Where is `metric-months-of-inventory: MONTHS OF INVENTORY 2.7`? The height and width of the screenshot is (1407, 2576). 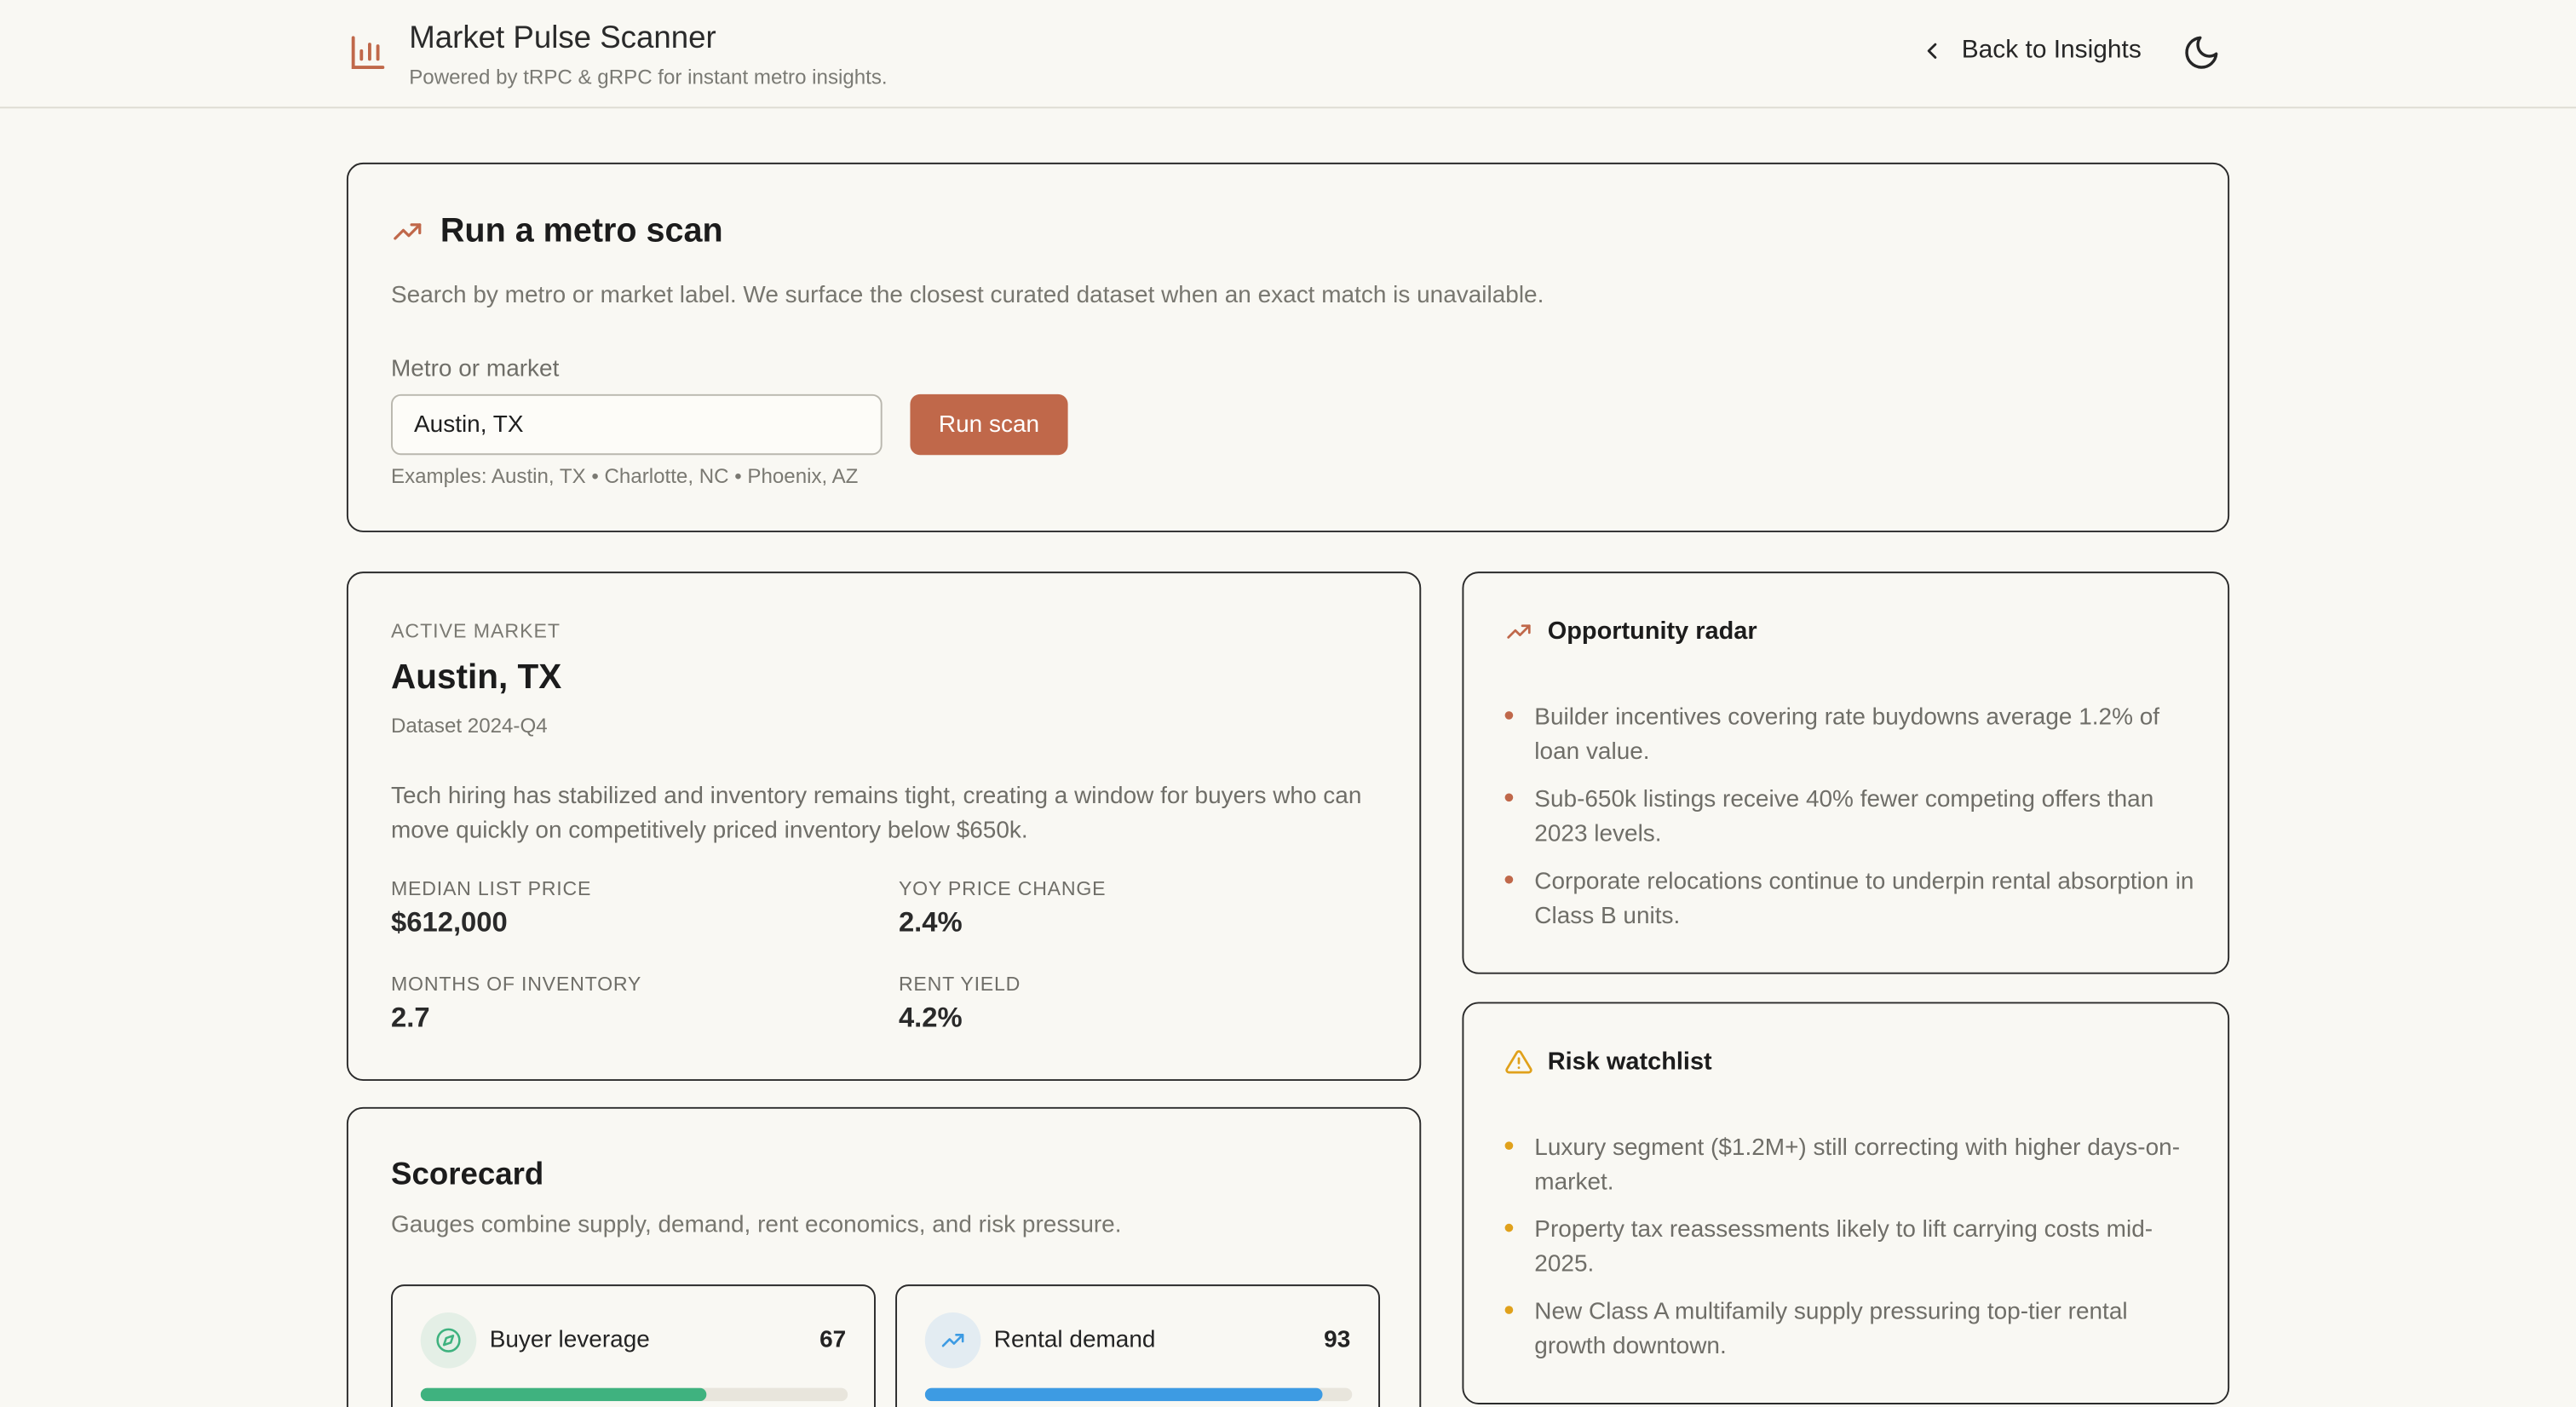 metric-months-of-inventory: MONTHS OF INVENTORY 2.7 is located at coordinates (516, 1004).